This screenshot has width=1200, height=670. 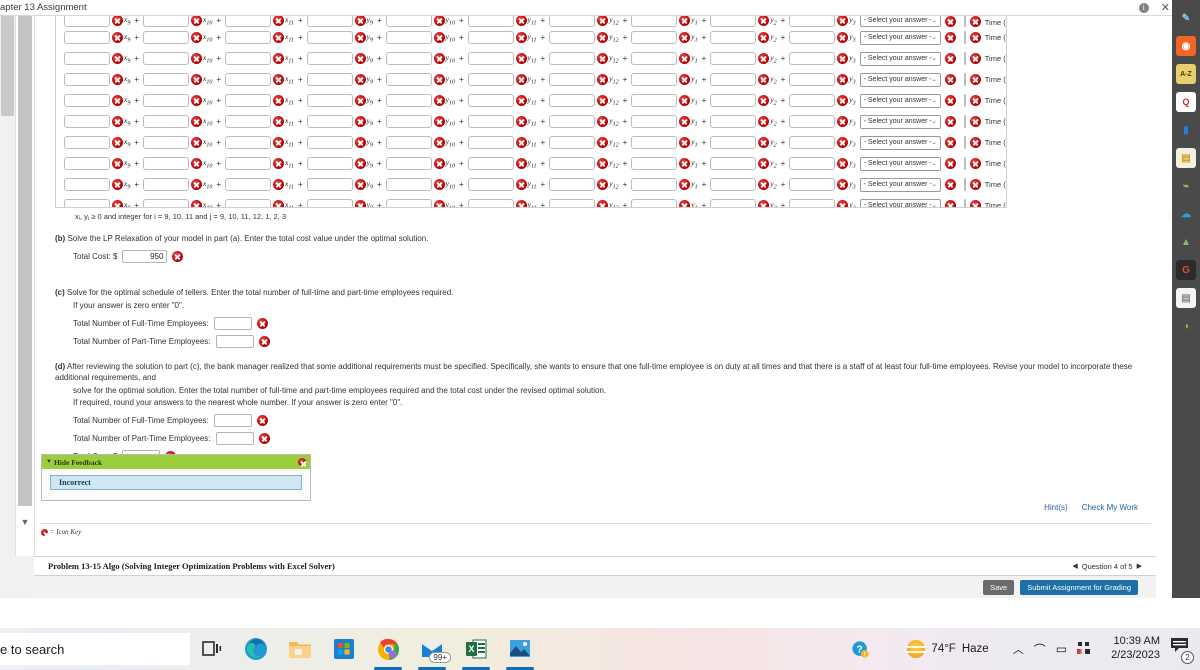 What do you see at coordinates (232, 421) in the screenshot?
I see `part-d-full-time-input` at bounding box center [232, 421].